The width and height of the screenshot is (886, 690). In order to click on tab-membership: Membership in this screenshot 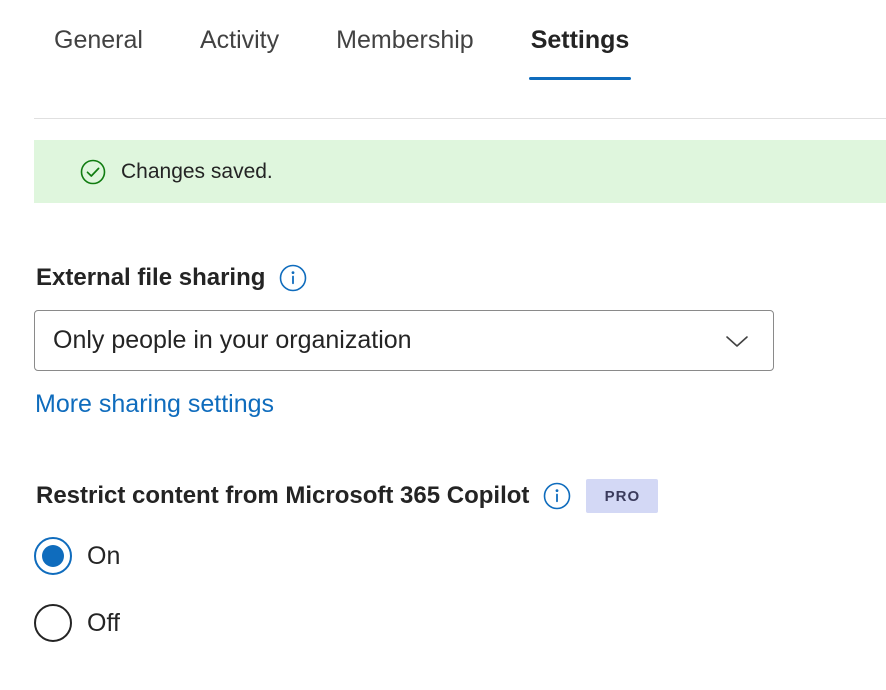, I will do `click(405, 40)`.